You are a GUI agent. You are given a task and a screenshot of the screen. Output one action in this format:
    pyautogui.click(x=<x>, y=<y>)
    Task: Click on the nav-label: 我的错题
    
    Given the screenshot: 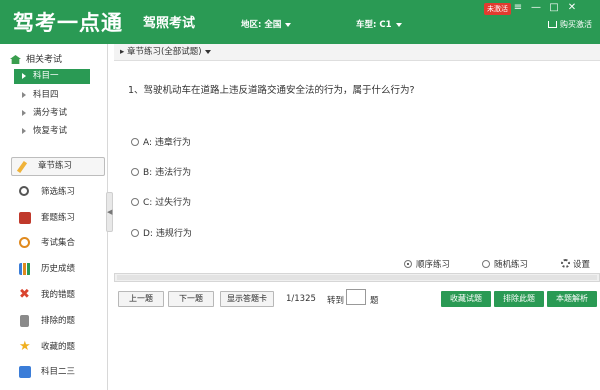 What is the action you would take?
    pyautogui.click(x=58, y=295)
    